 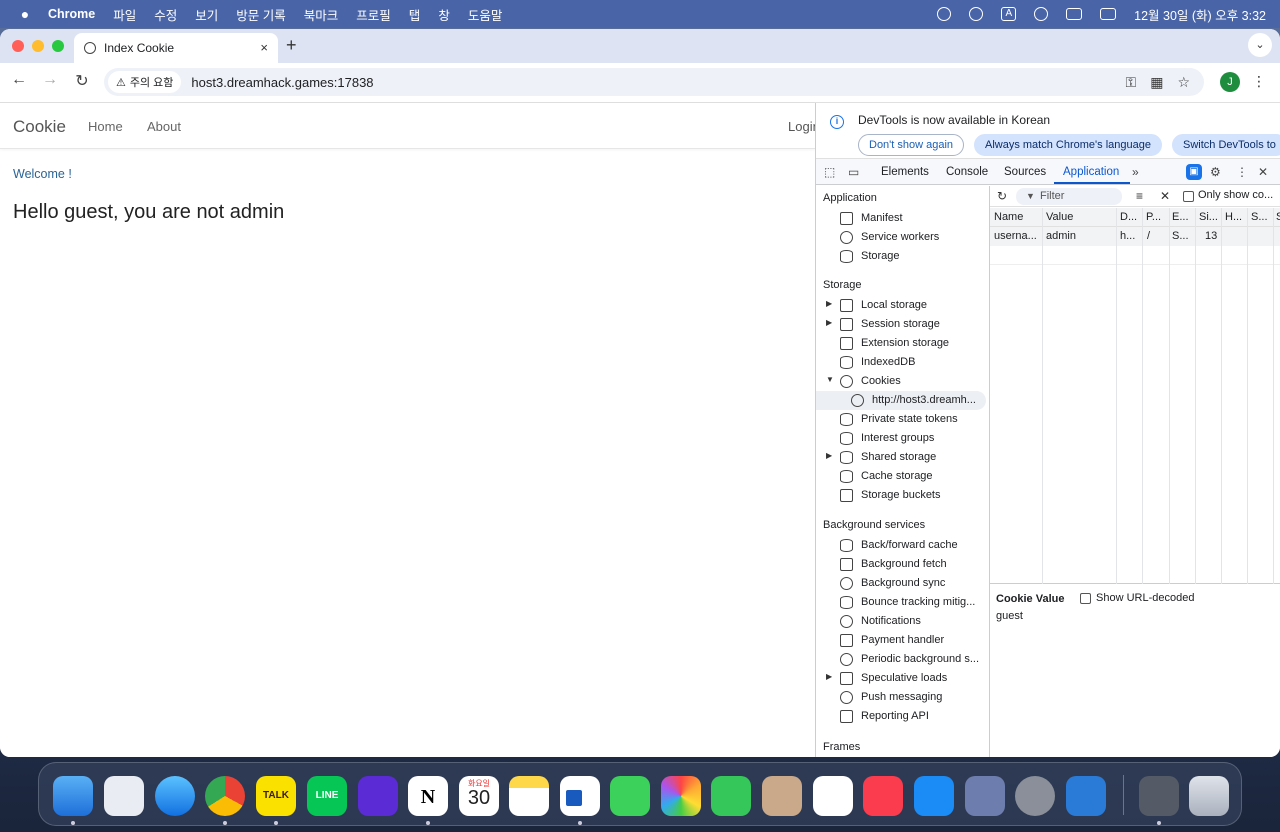 What do you see at coordinates (1194, 172) in the screenshot?
I see `ai-assistance-icon: ▣` at bounding box center [1194, 172].